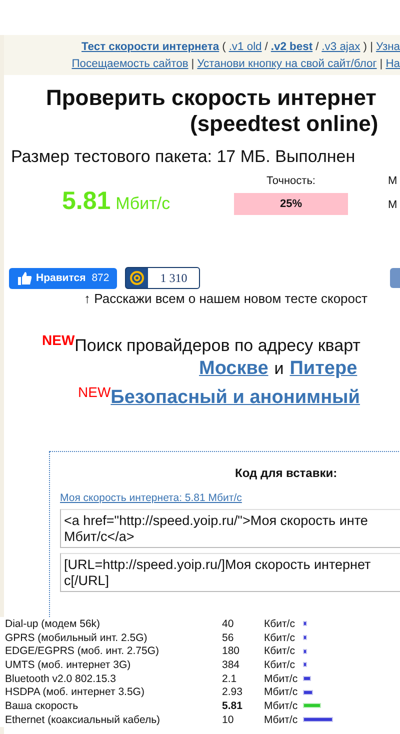 The width and height of the screenshot is (400, 734). I want to click on mail-share-button: 1 310, so click(162, 278).